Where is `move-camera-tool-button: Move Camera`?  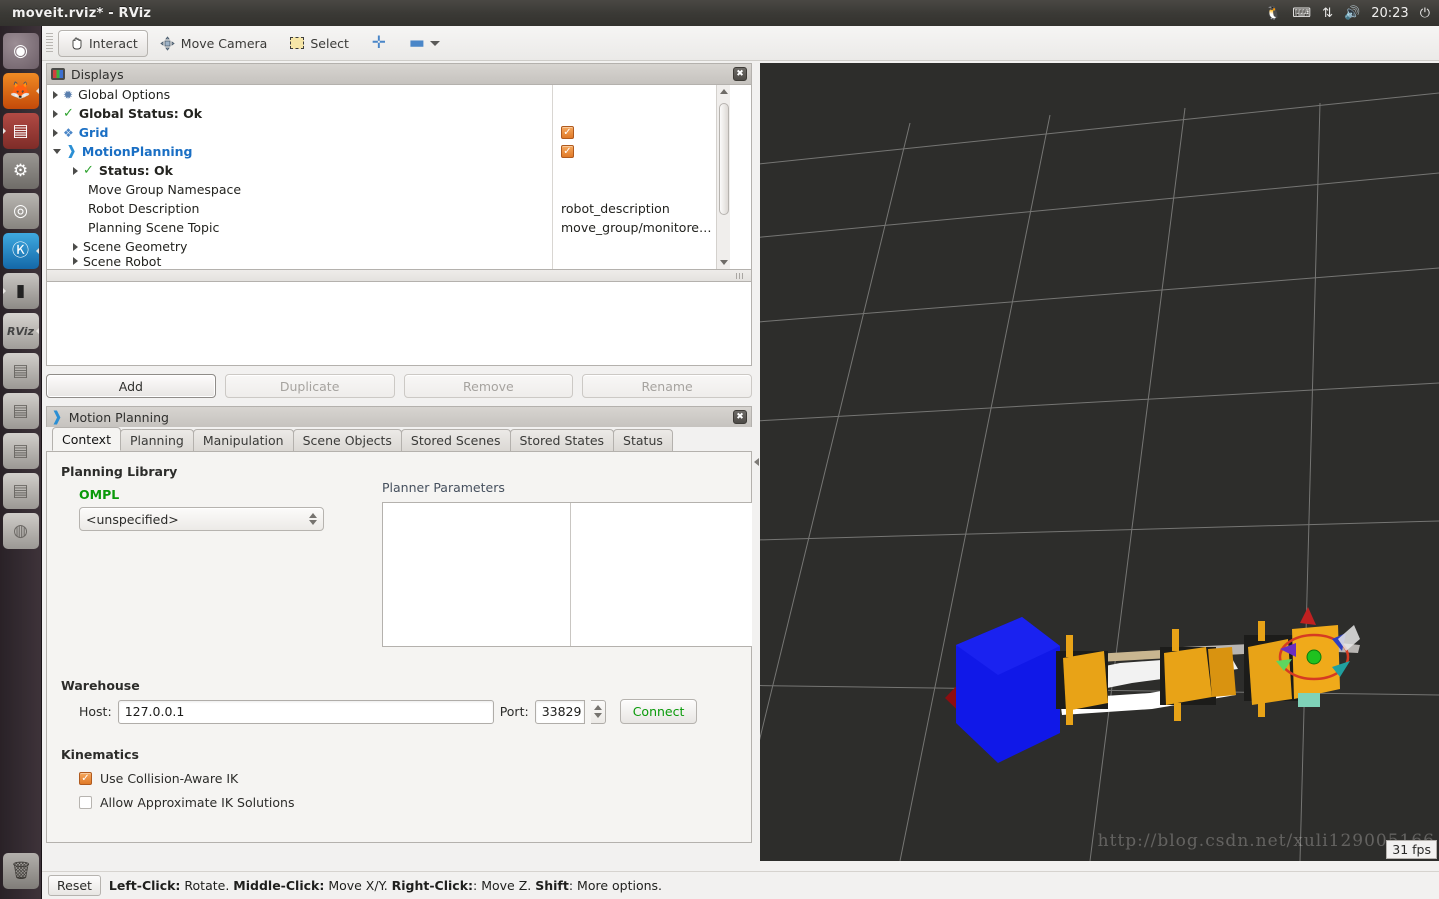
move-camera-tool-button: Move Camera is located at coordinates (214, 43).